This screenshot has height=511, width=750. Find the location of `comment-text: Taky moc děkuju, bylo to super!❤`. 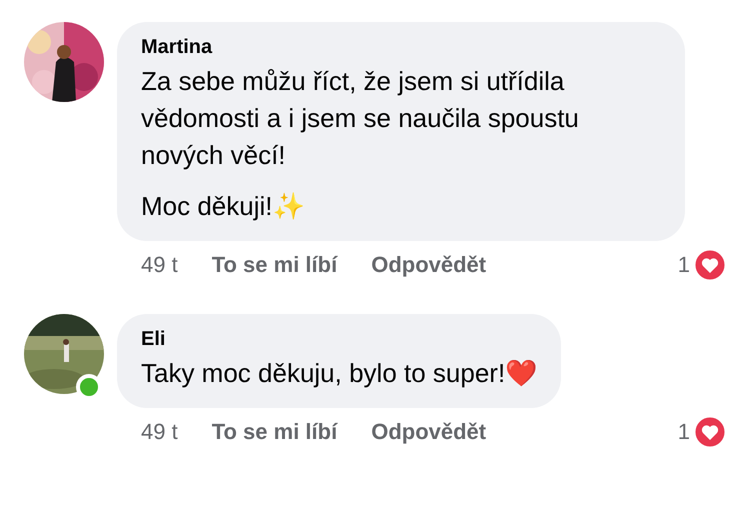

comment-text: Taky moc děkuju, bylo to super!❤ is located at coordinates (339, 373).